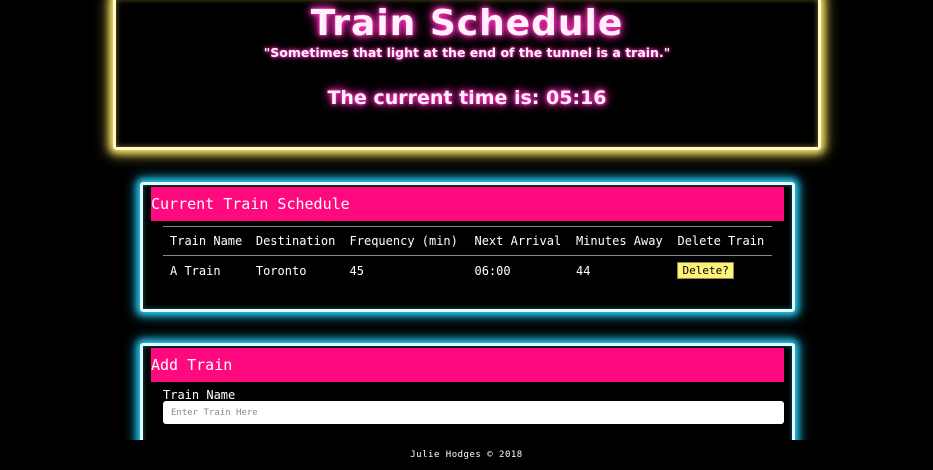  I want to click on destination-cell: Toronto, so click(281, 270).